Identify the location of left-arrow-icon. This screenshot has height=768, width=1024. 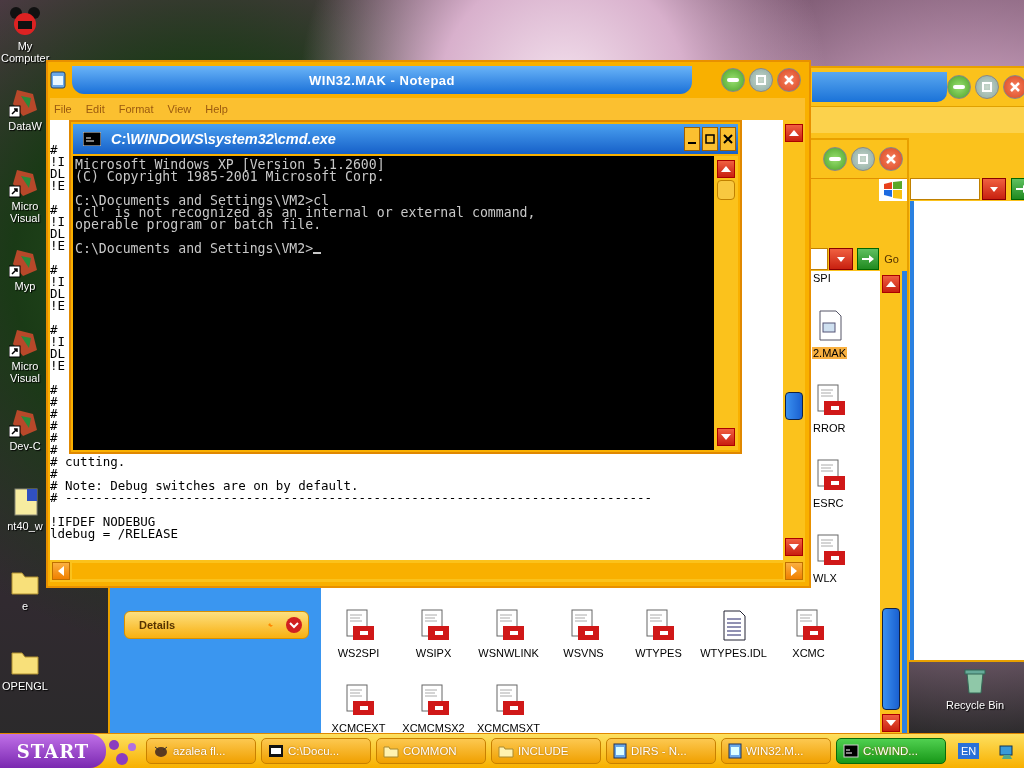
(61, 571).